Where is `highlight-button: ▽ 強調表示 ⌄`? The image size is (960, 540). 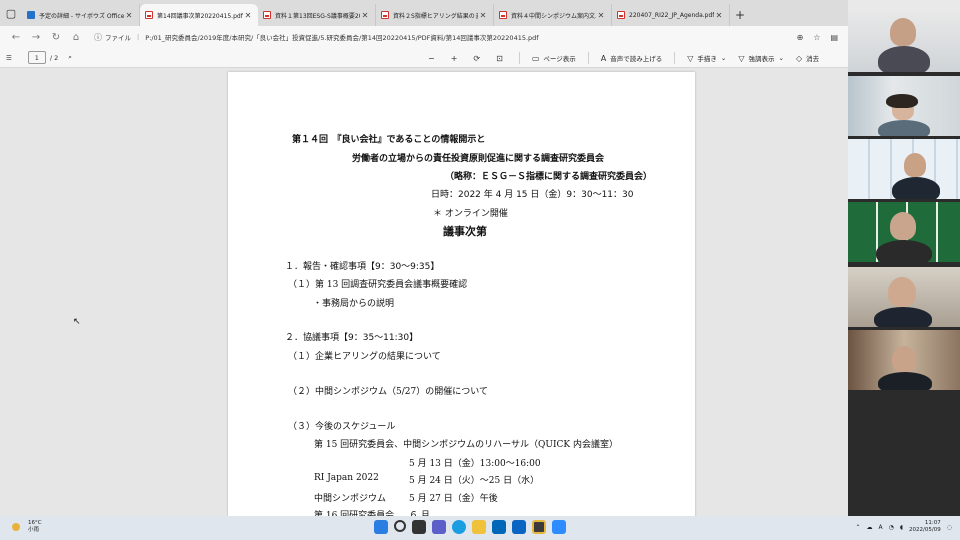 highlight-button: ▽ 強調表示 ⌄ is located at coordinates (761, 58).